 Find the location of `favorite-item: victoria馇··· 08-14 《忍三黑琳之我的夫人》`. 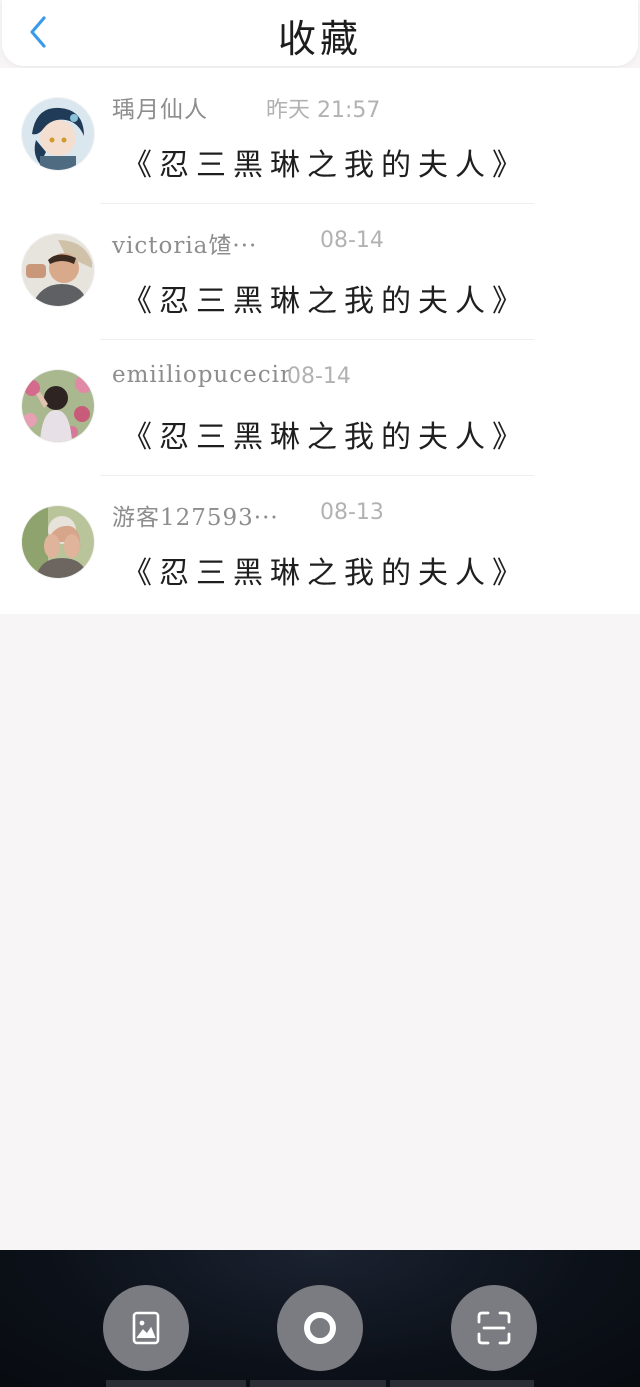

favorite-item: victoria馇··· 08-14 《忍三黑琳之我的夫人》 is located at coordinates (320, 272).